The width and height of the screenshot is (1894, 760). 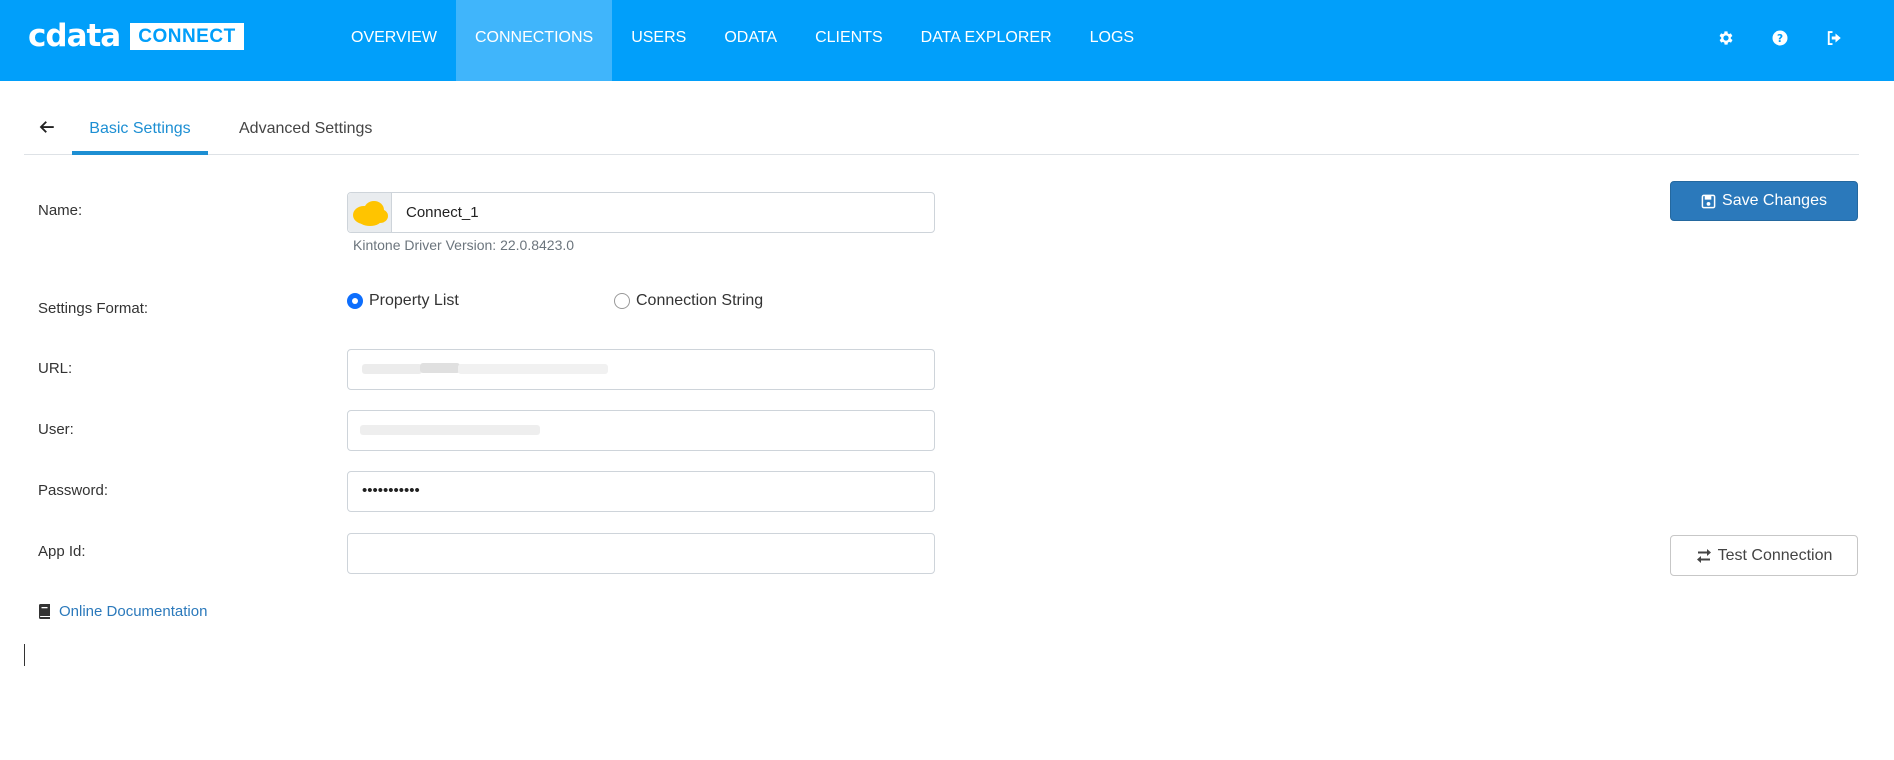 I want to click on kintone-cloud-icon, so click(x=370, y=213).